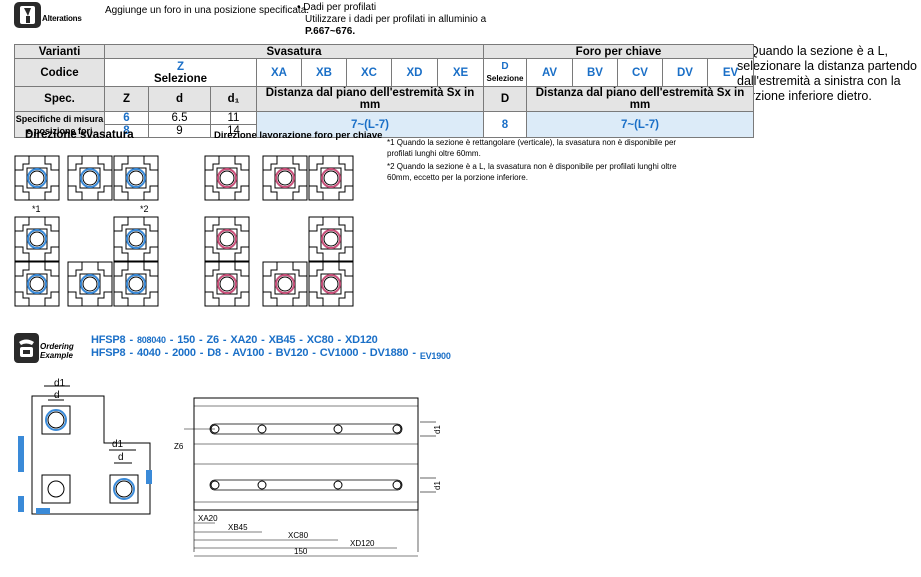 The image size is (921, 577). I want to click on profile-8040-fk, so click(308, 178).